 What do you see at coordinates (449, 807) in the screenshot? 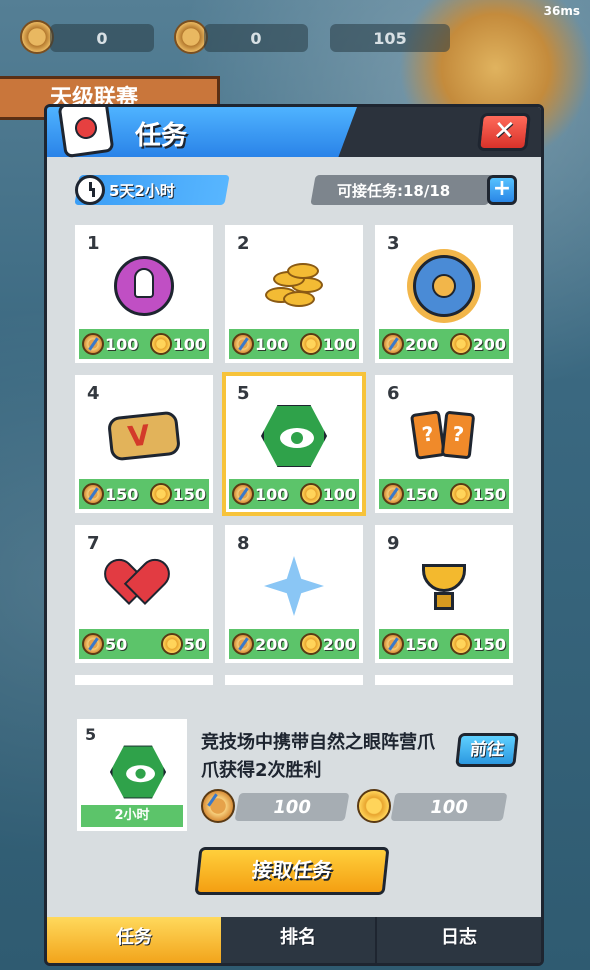
I see `gold-reward-value: 100` at bounding box center [449, 807].